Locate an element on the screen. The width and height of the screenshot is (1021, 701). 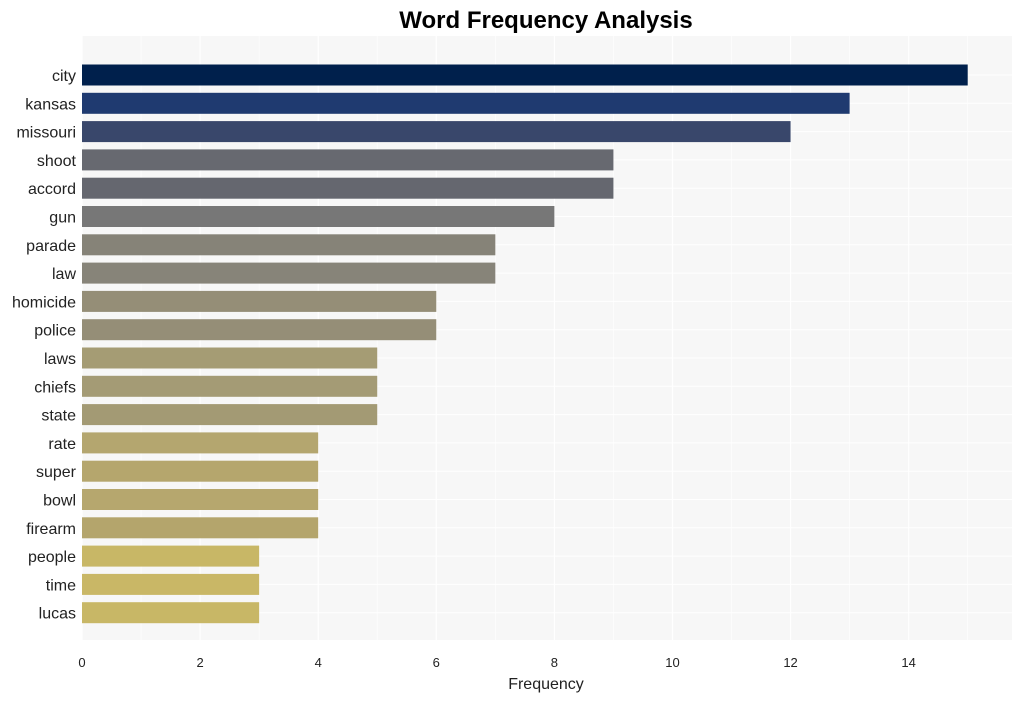
y-label-missouri: missouri is located at coordinates (46, 133).